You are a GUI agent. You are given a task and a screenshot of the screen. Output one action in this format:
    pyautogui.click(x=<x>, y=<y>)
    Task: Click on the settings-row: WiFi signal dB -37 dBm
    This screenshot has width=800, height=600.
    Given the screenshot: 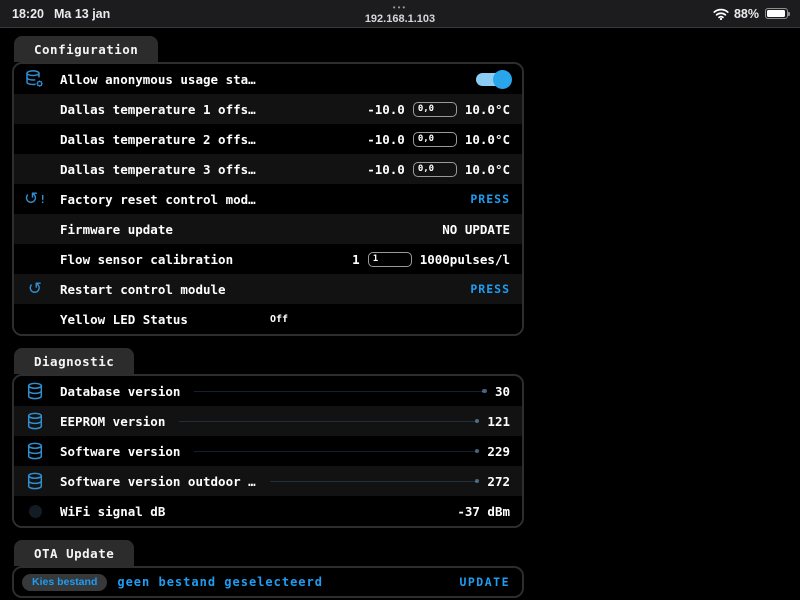 What is the action you would take?
    pyautogui.click(x=268, y=511)
    